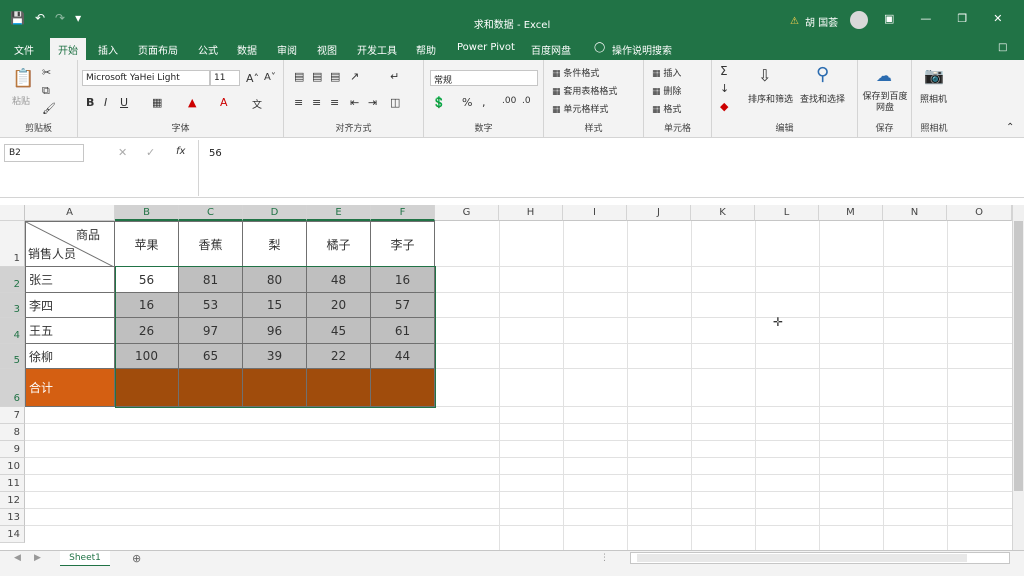  What do you see at coordinates (531, 213) in the screenshot?
I see `column-header: H` at bounding box center [531, 213].